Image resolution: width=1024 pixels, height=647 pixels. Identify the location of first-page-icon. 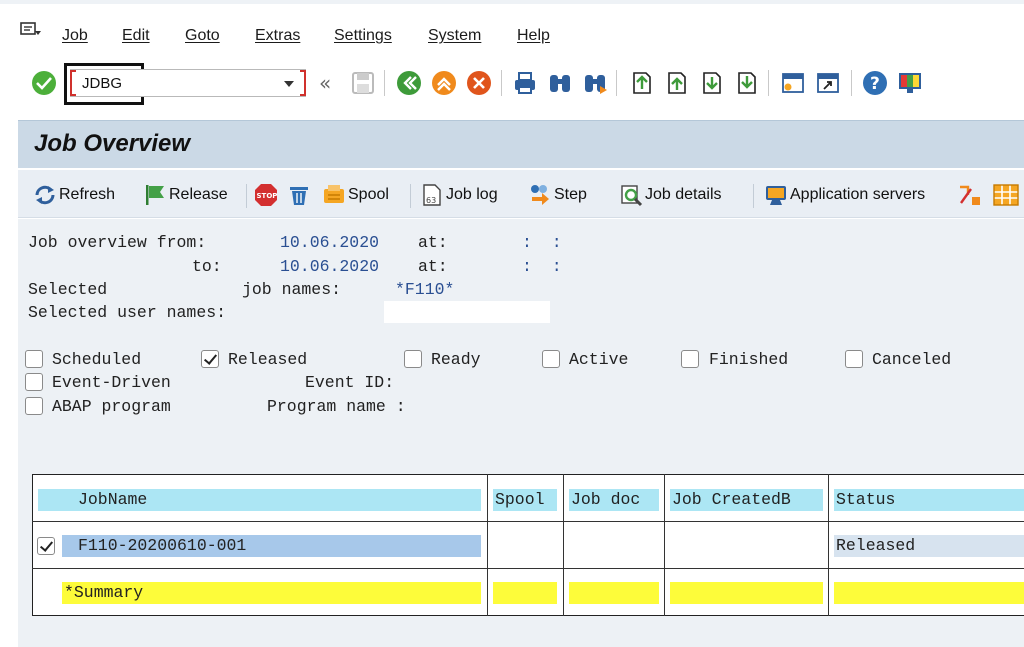
(641, 83).